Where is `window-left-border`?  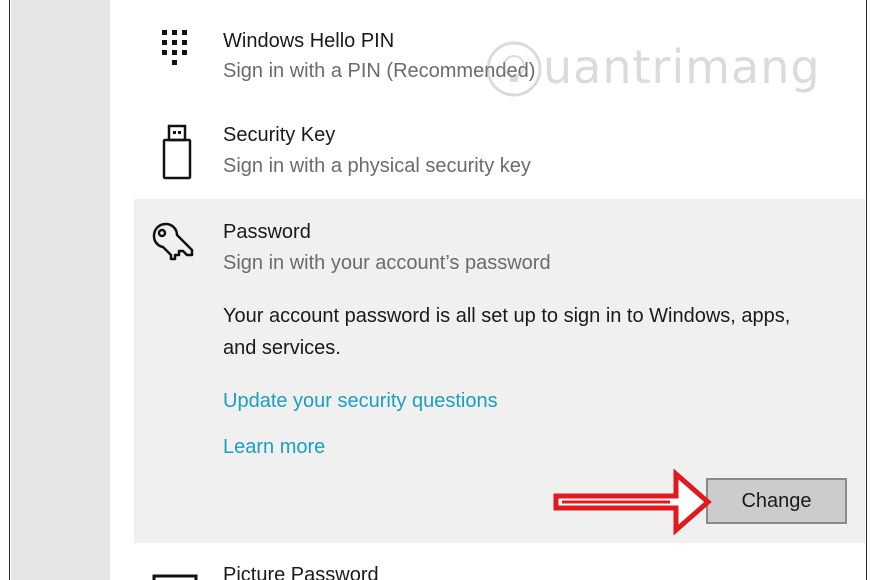 window-left-border is located at coordinates (5, 290).